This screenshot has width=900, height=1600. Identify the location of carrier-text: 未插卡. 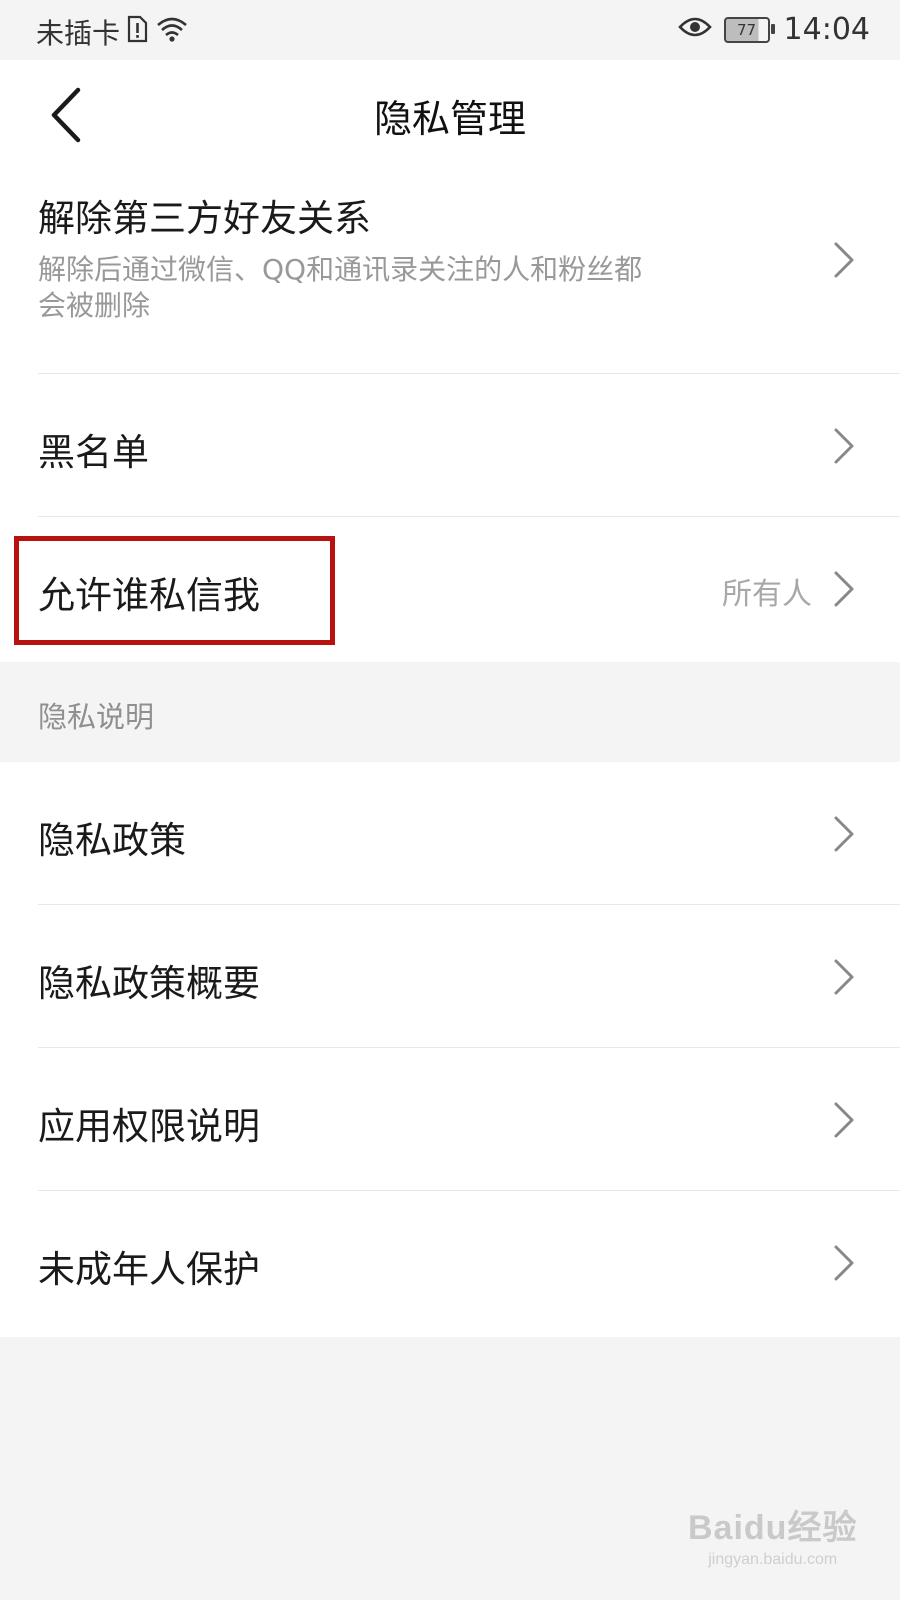
(78, 33).